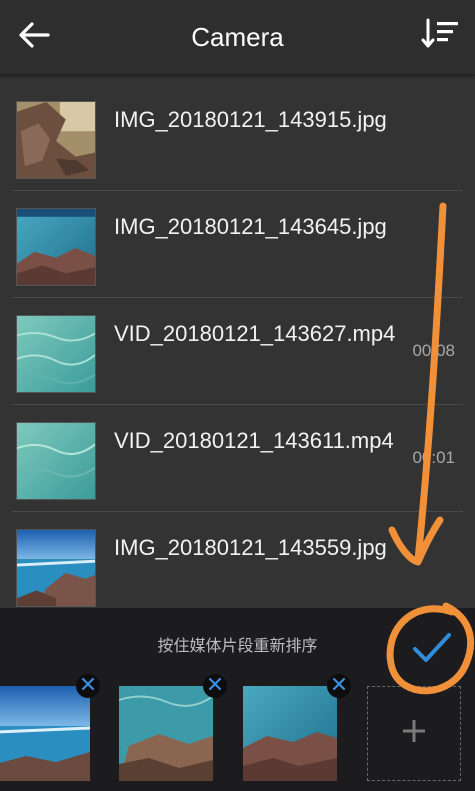 The image size is (475, 791). I want to click on list-item: IMG_20180121_143559.jpg, so click(237, 560).